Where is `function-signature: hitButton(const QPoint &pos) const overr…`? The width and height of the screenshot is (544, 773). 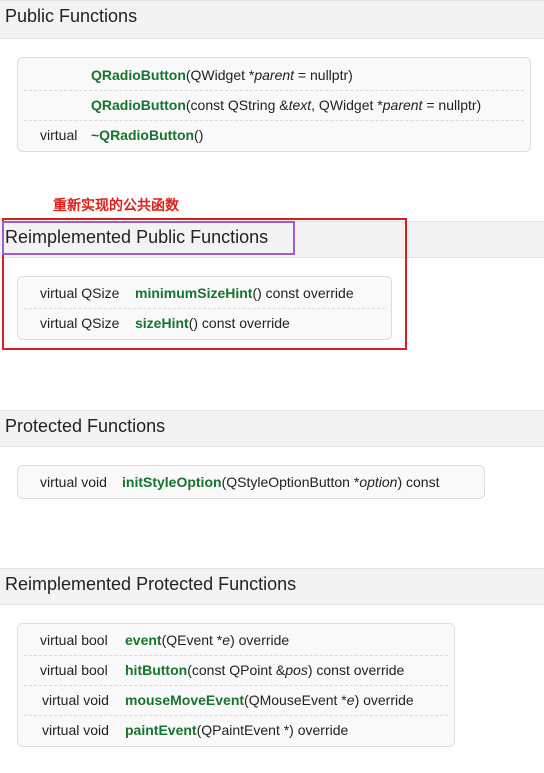 function-signature: hitButton(const QPoint &pos) const overr… is located at coordinates (264, 670).